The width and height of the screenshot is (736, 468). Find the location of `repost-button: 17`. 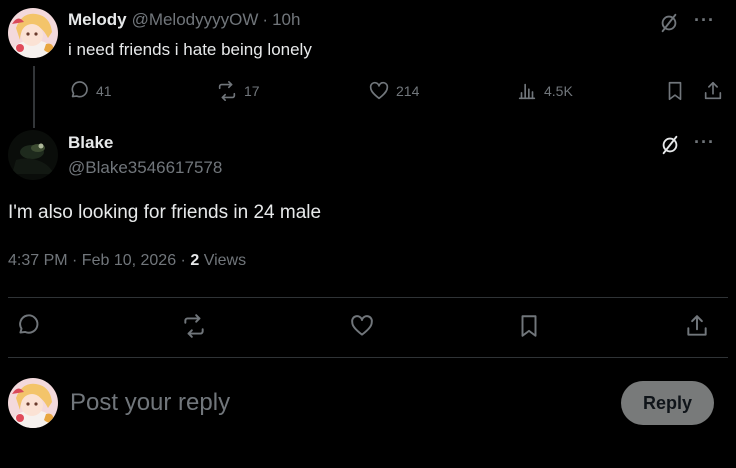

repost-button: 17 is located at coordinates (238, 91).